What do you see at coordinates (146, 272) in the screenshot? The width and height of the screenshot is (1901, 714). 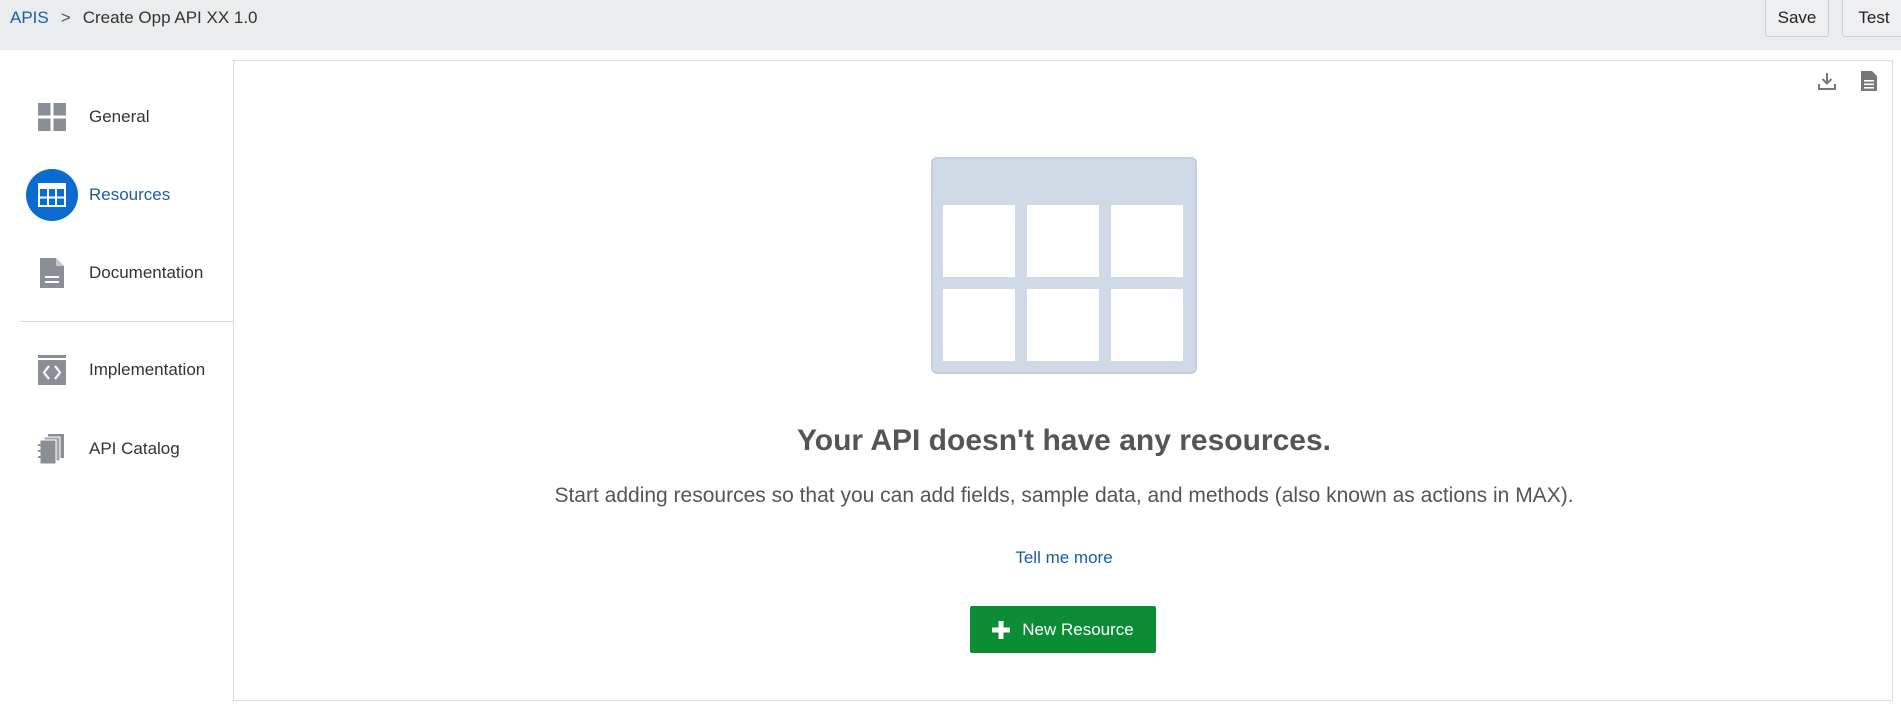 I see `sidebar-item-label: Documentation` at bounding box center [146, 272].